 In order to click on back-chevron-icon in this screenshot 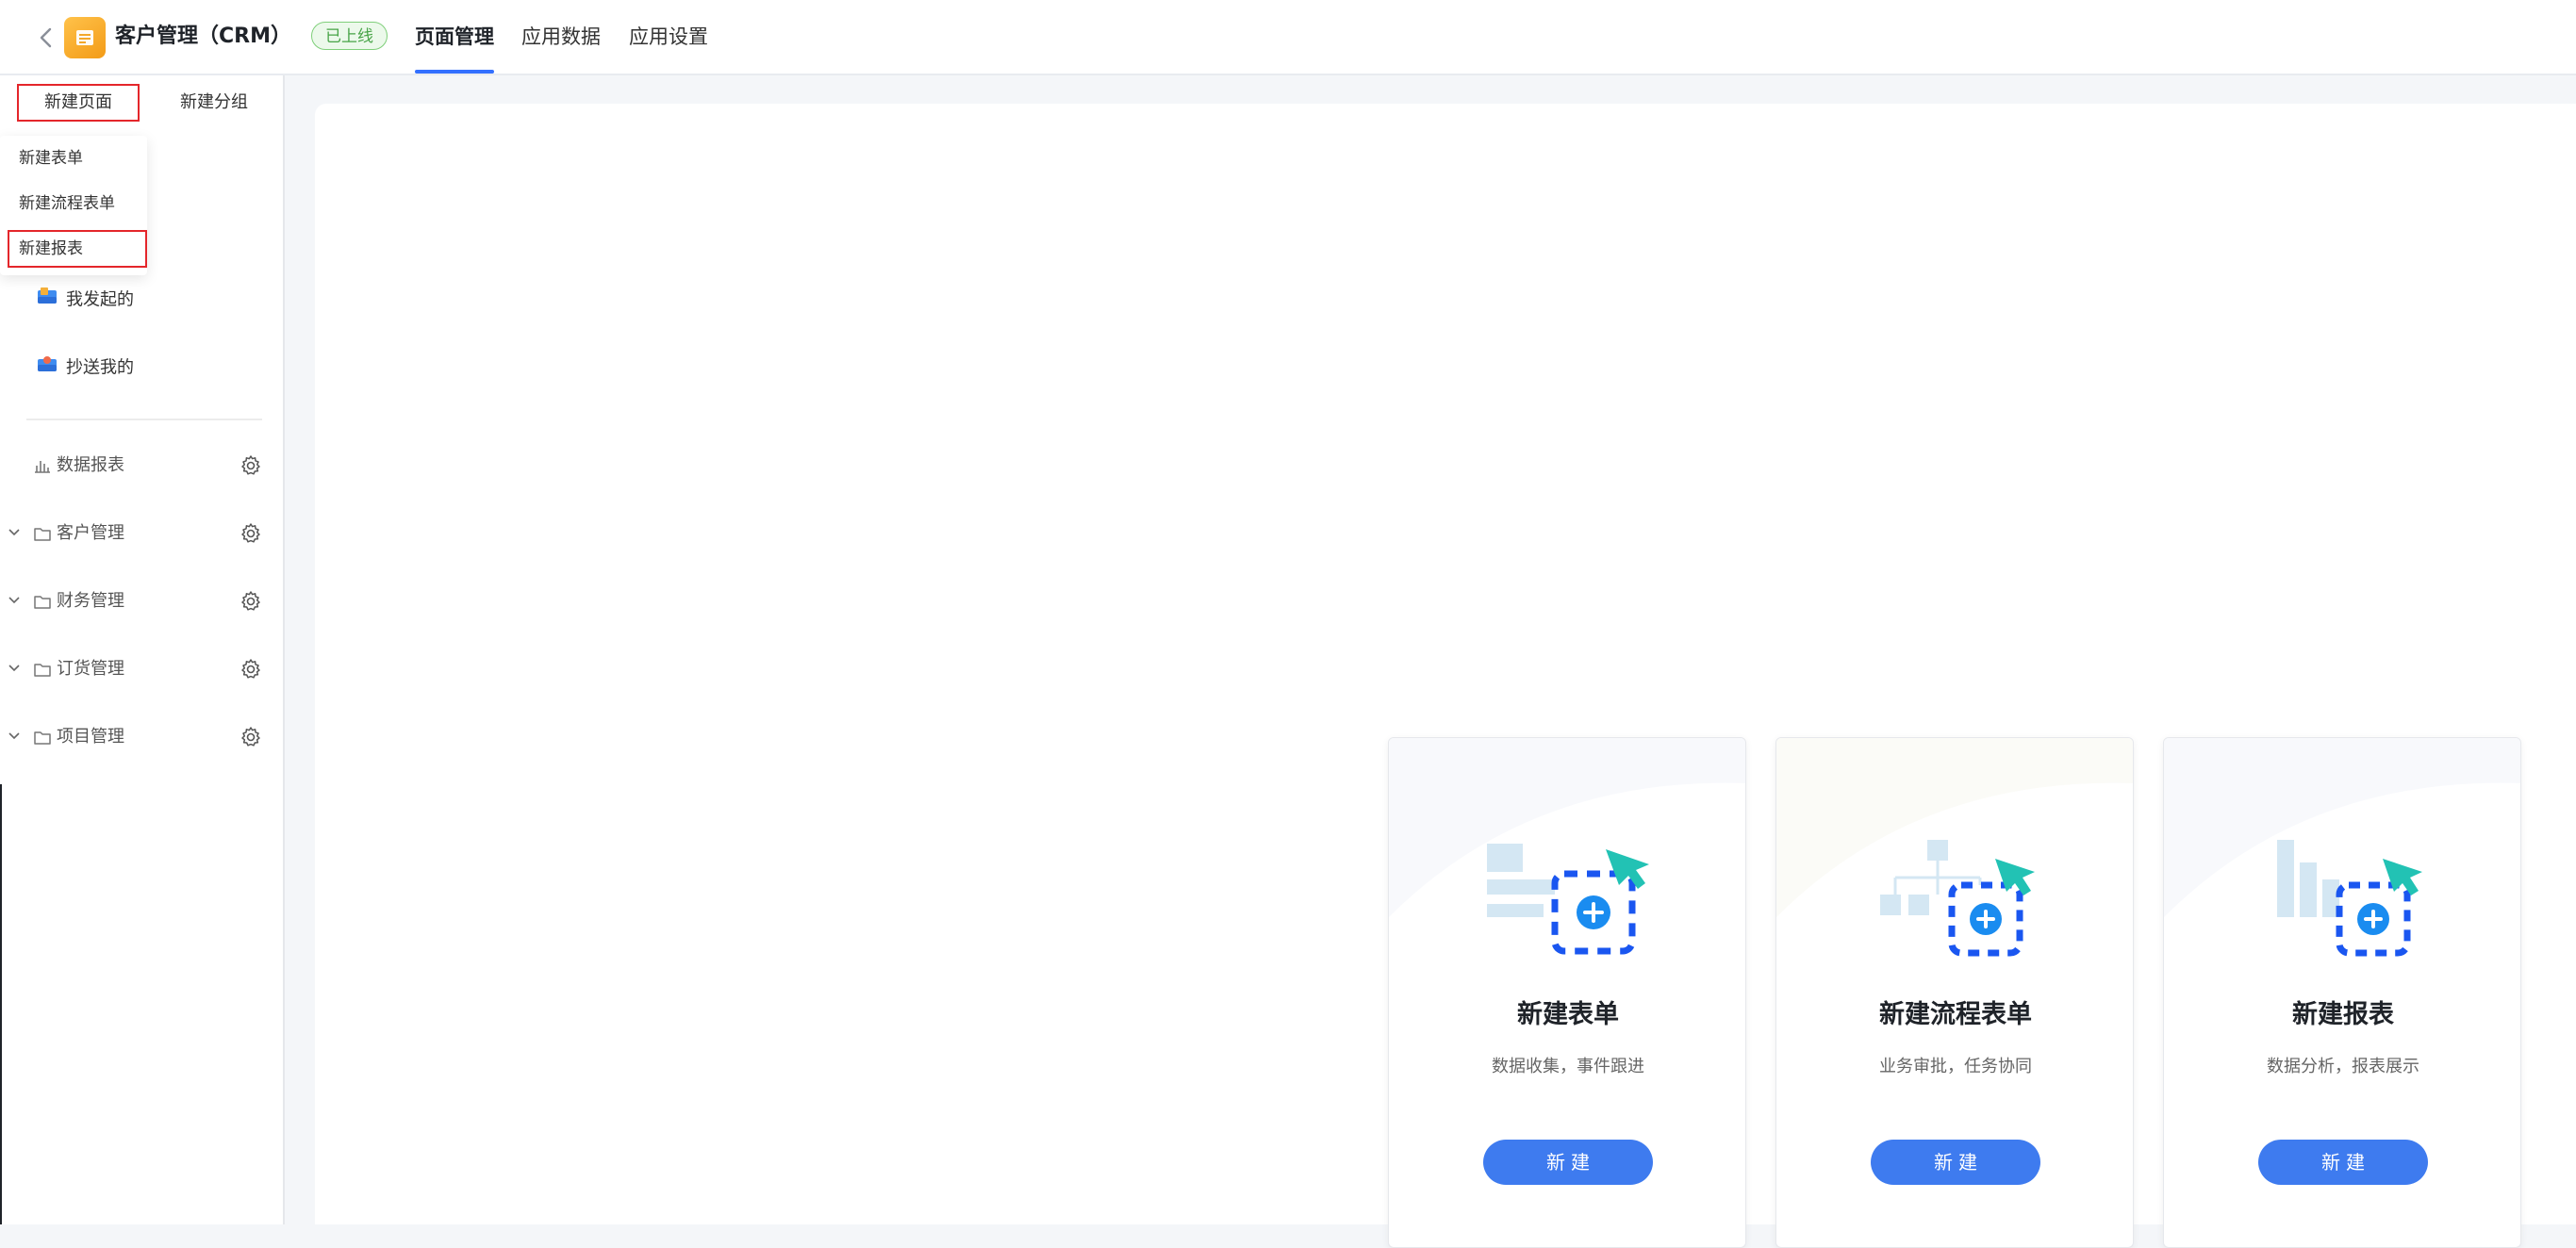, I will do `click(46, 38)`.